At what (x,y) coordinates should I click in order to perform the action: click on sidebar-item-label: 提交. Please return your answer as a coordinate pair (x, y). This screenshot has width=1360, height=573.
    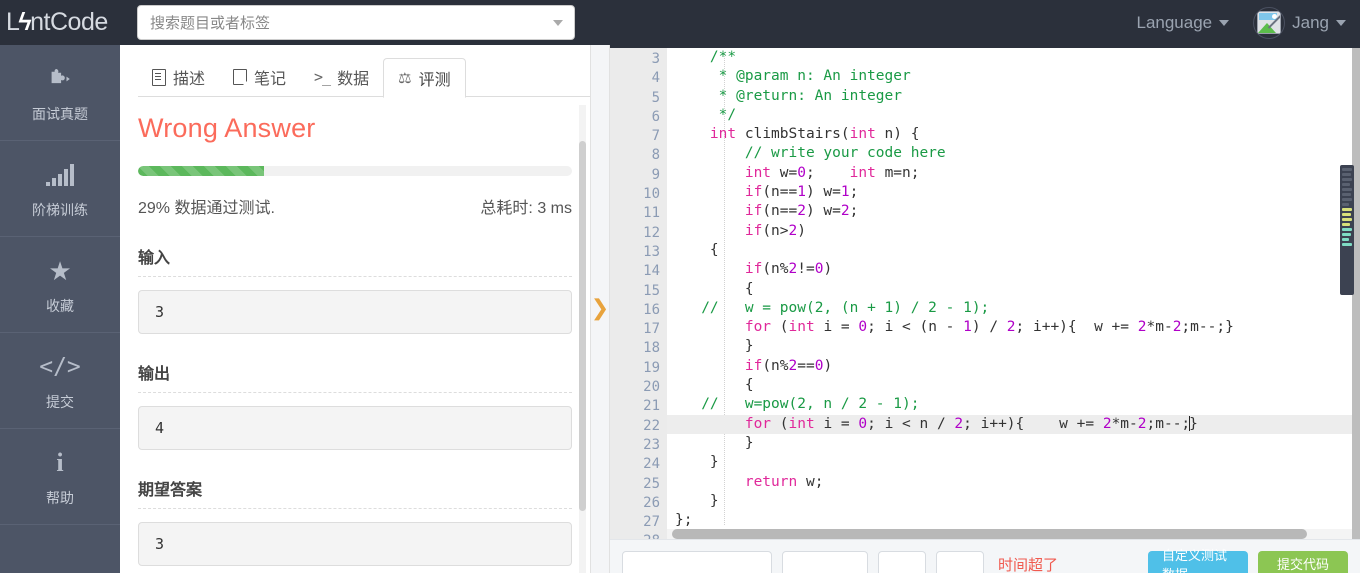
    Looking at the image, I should click on (60, 401).